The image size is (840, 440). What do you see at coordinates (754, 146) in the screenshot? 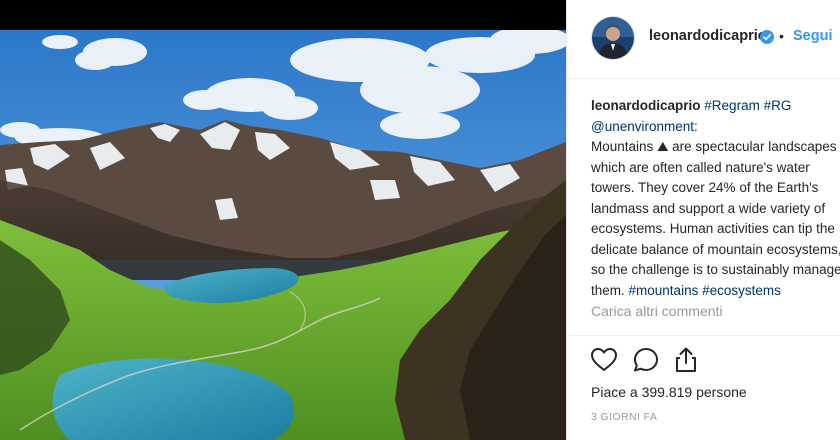
I see `caption-text: are spectacular landscapes` at bounding box center [754, 146].